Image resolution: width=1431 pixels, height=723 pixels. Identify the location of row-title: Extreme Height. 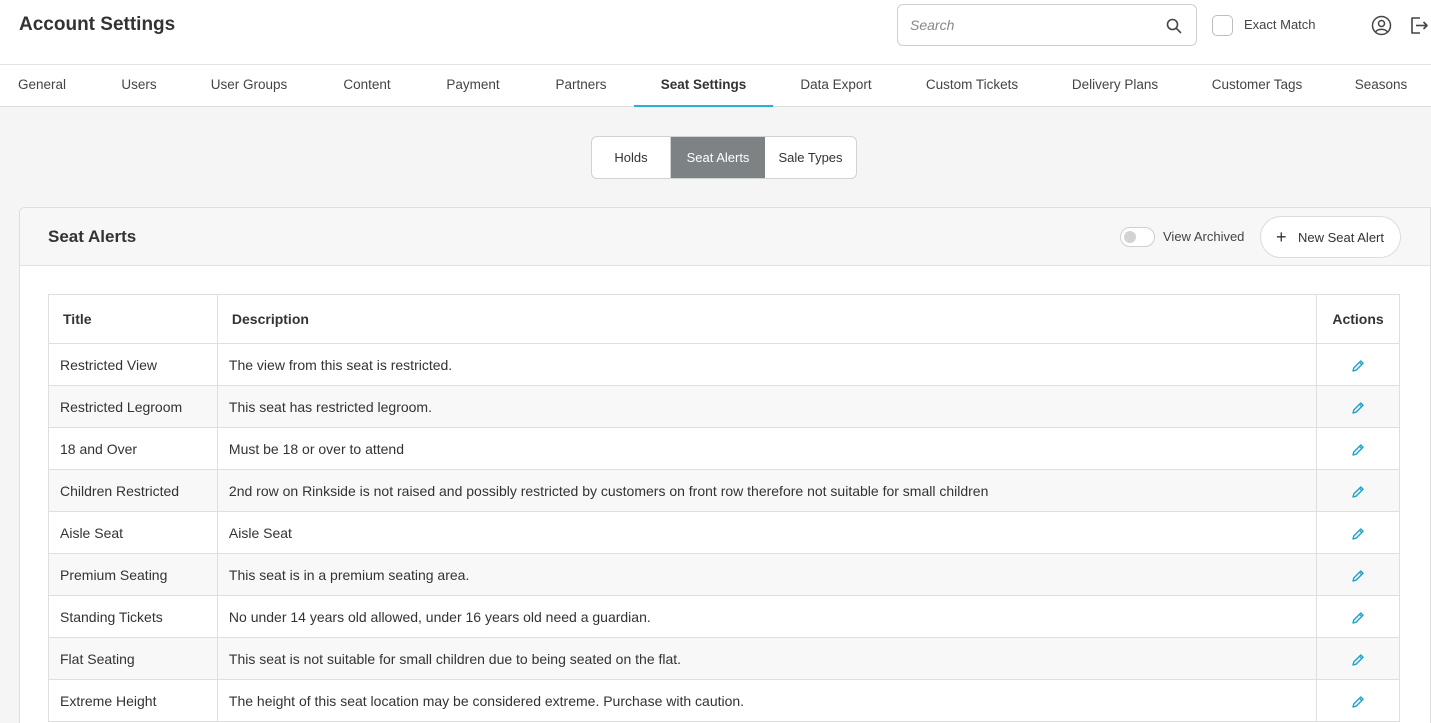
(133, 700).